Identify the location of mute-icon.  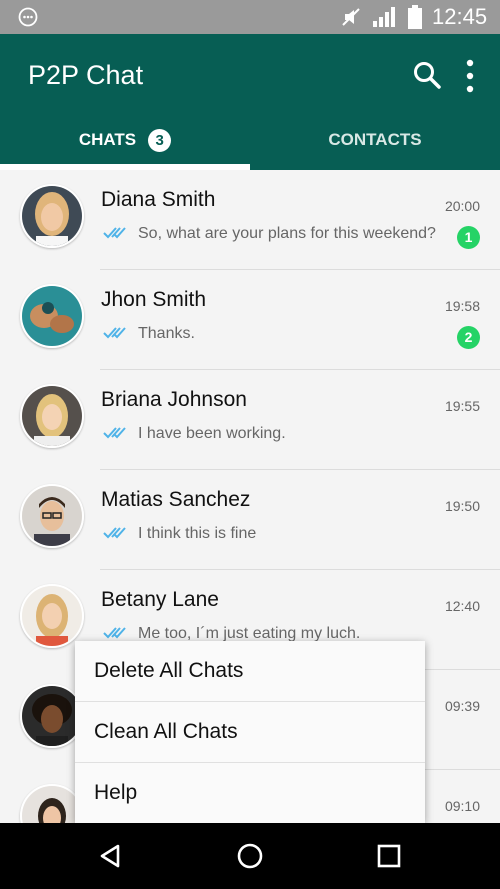
(351, 17).